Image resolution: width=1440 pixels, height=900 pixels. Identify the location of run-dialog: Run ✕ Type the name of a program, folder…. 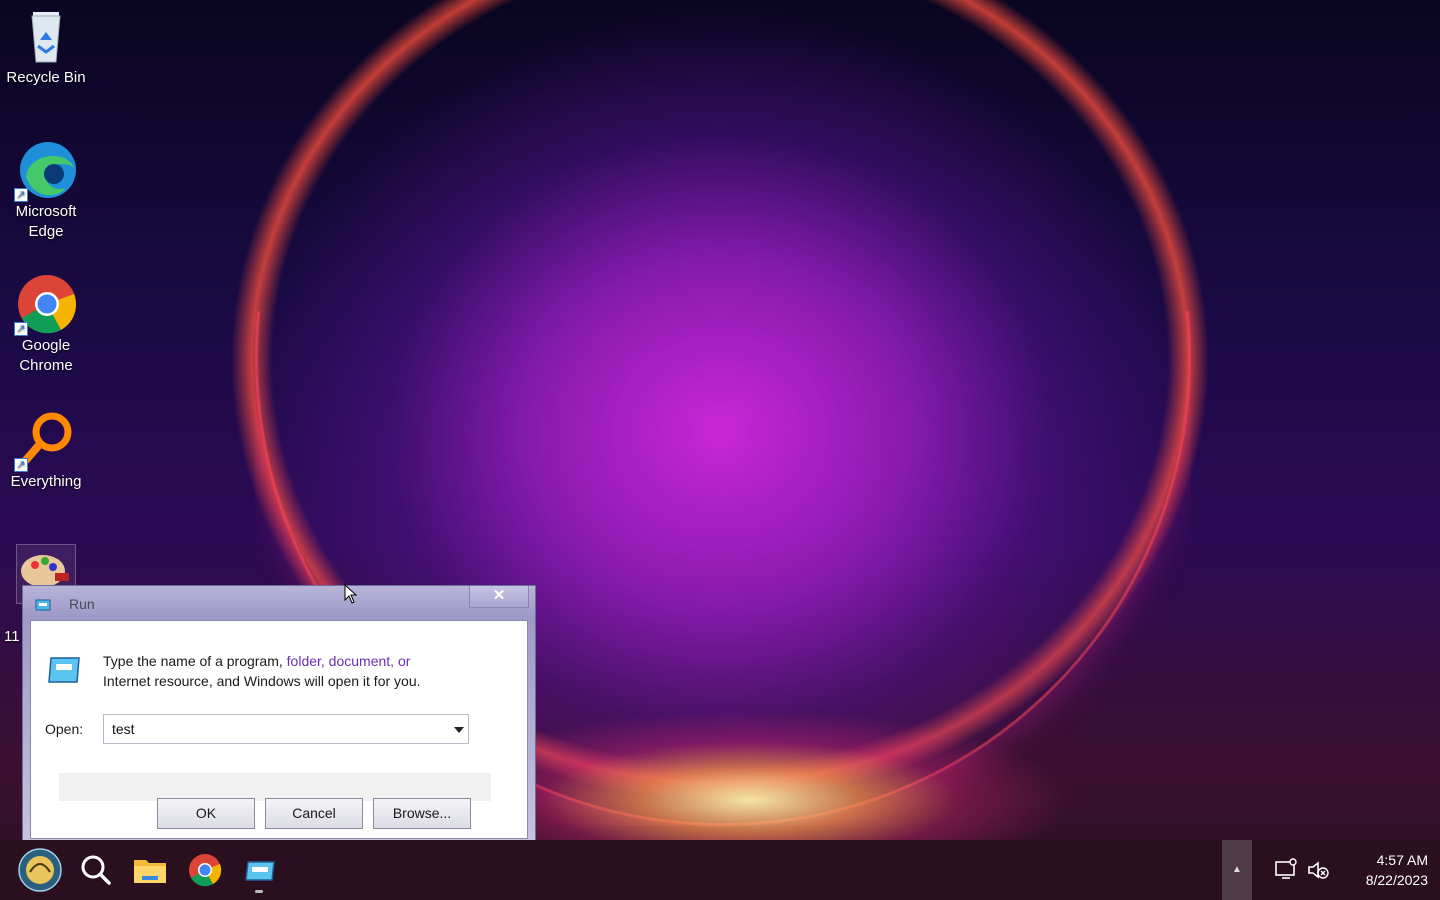
(279, 713).